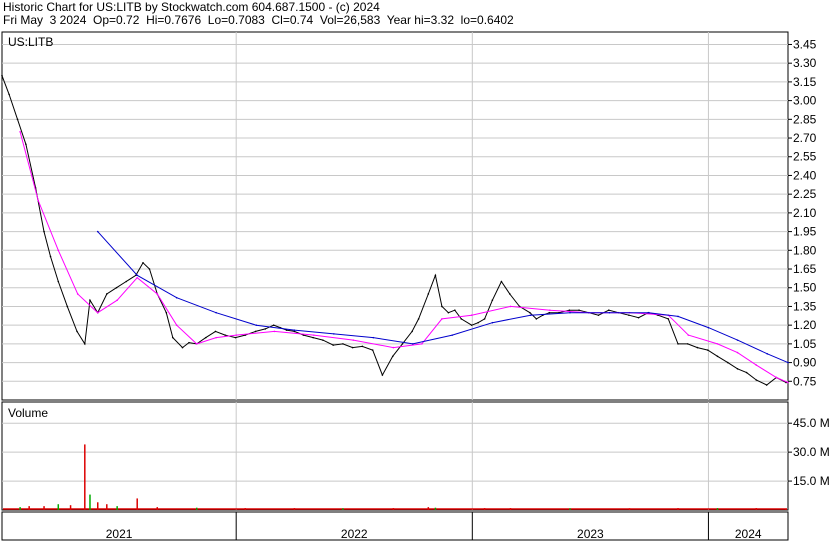 Image resolution: width=830 pixels, height=543 pixels. I want to click on price-tick-label: 1.20, so click(805, 325).